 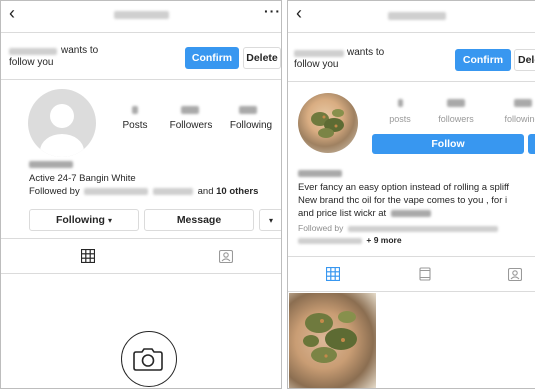 What do you see at coordinates (456, 119) in the screenshot?
I see `followers-label: followers` at bounding box center [456, 119].